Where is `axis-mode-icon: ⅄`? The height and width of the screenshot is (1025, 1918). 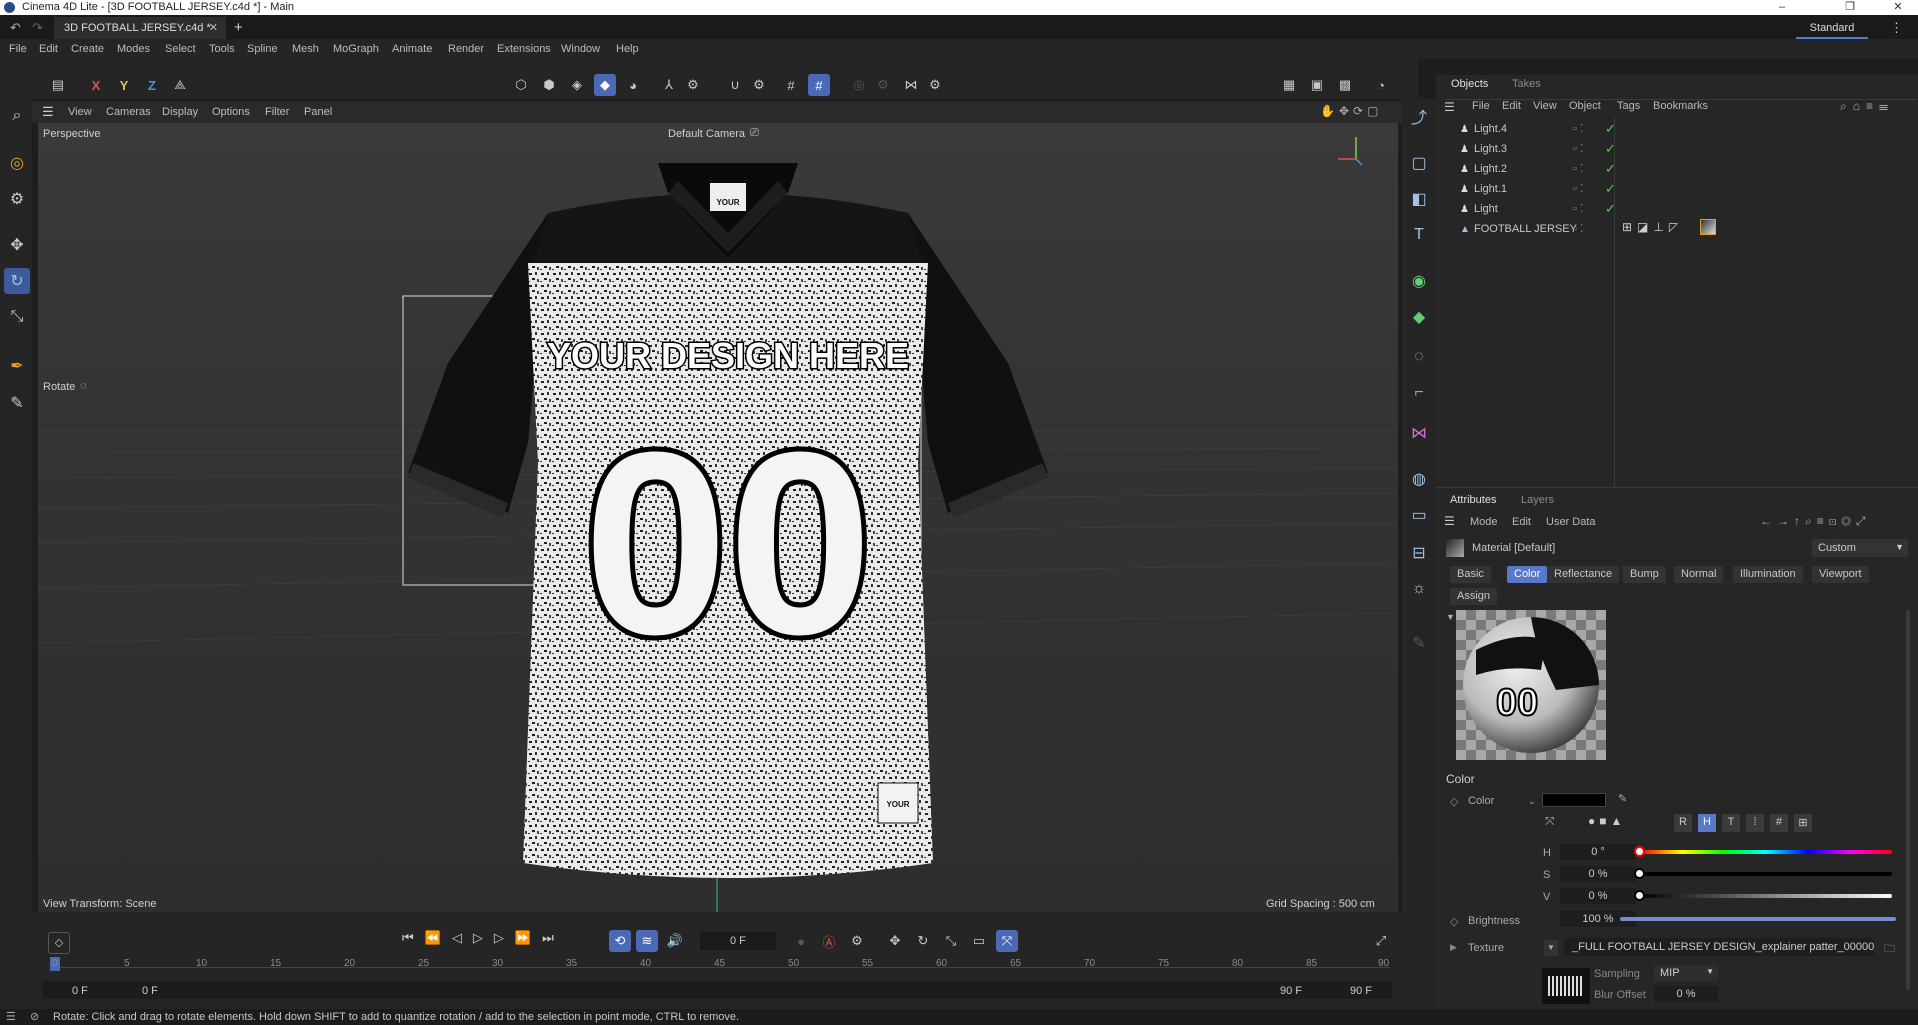
axis-mode-icon: ⅄ is located at coordinates (669, 85).